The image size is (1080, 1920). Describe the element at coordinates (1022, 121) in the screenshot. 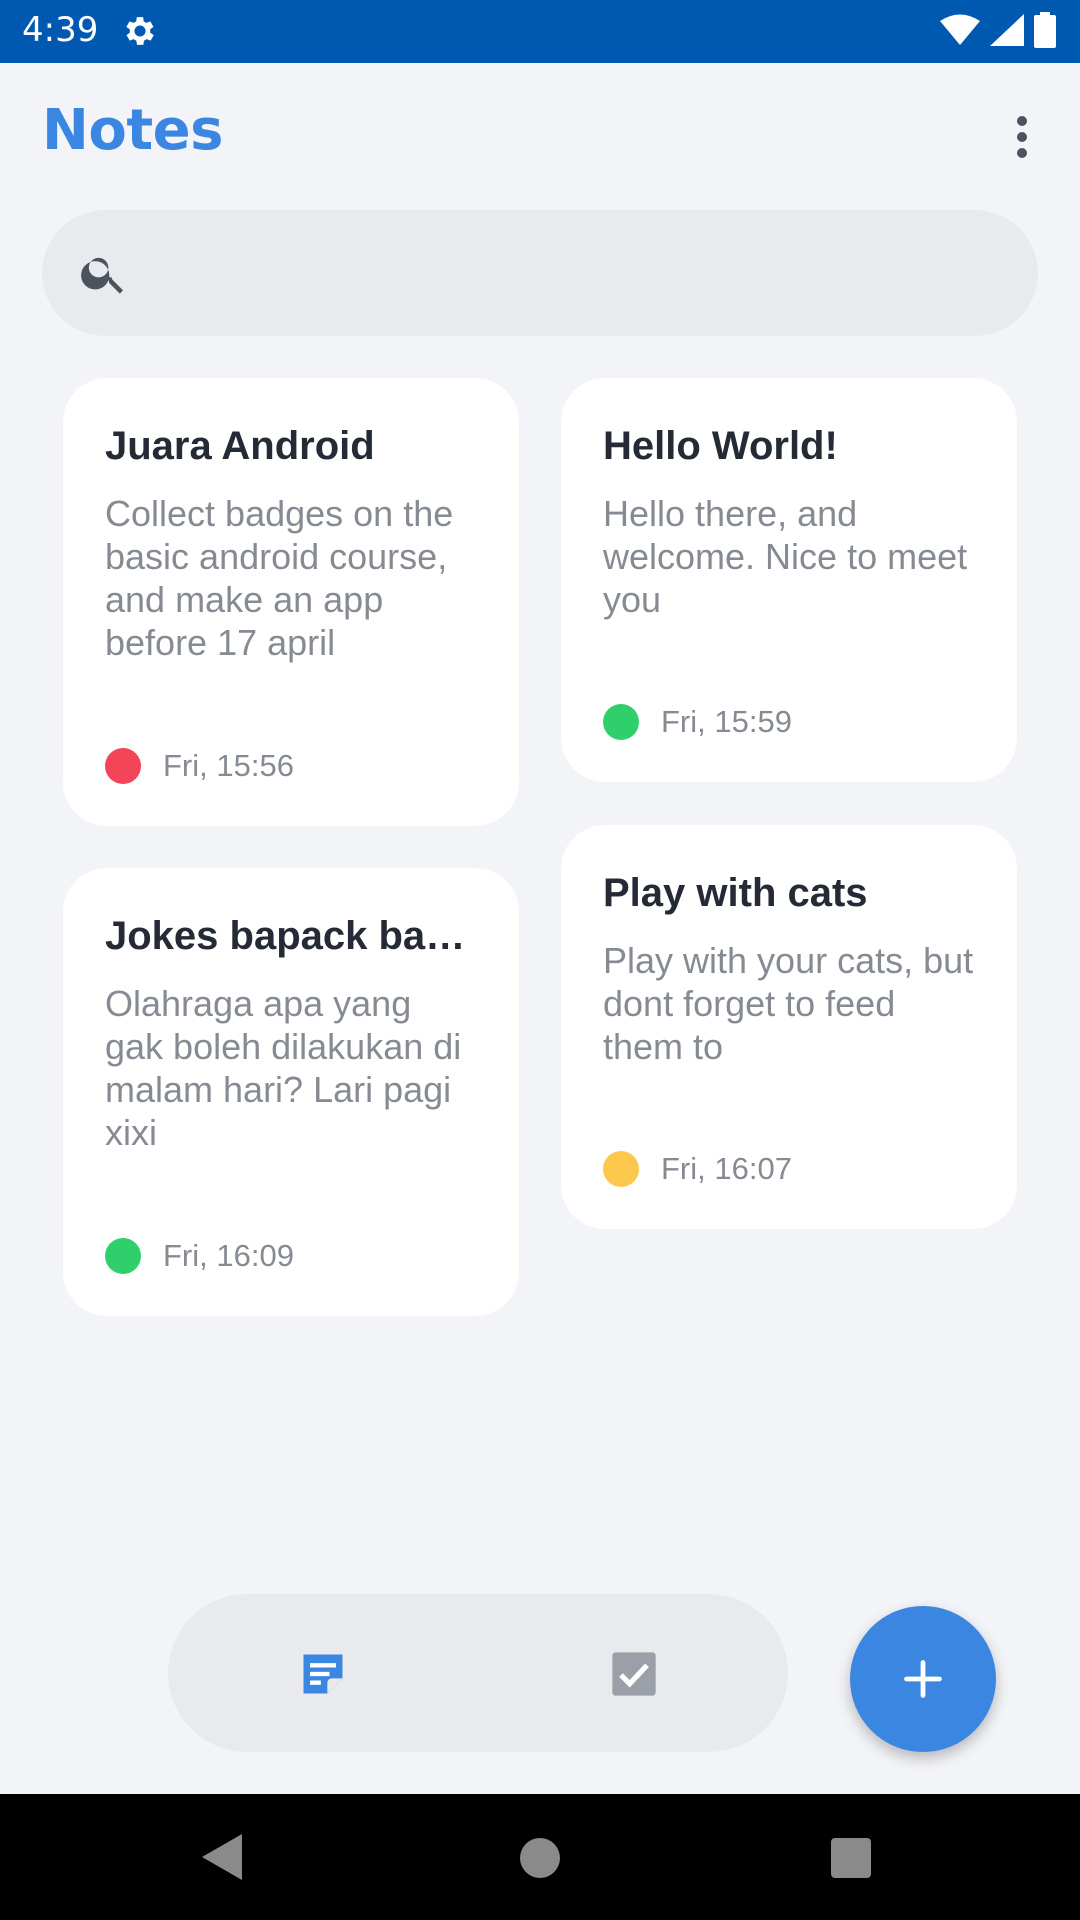

I see `more-vert-icon` at that location.